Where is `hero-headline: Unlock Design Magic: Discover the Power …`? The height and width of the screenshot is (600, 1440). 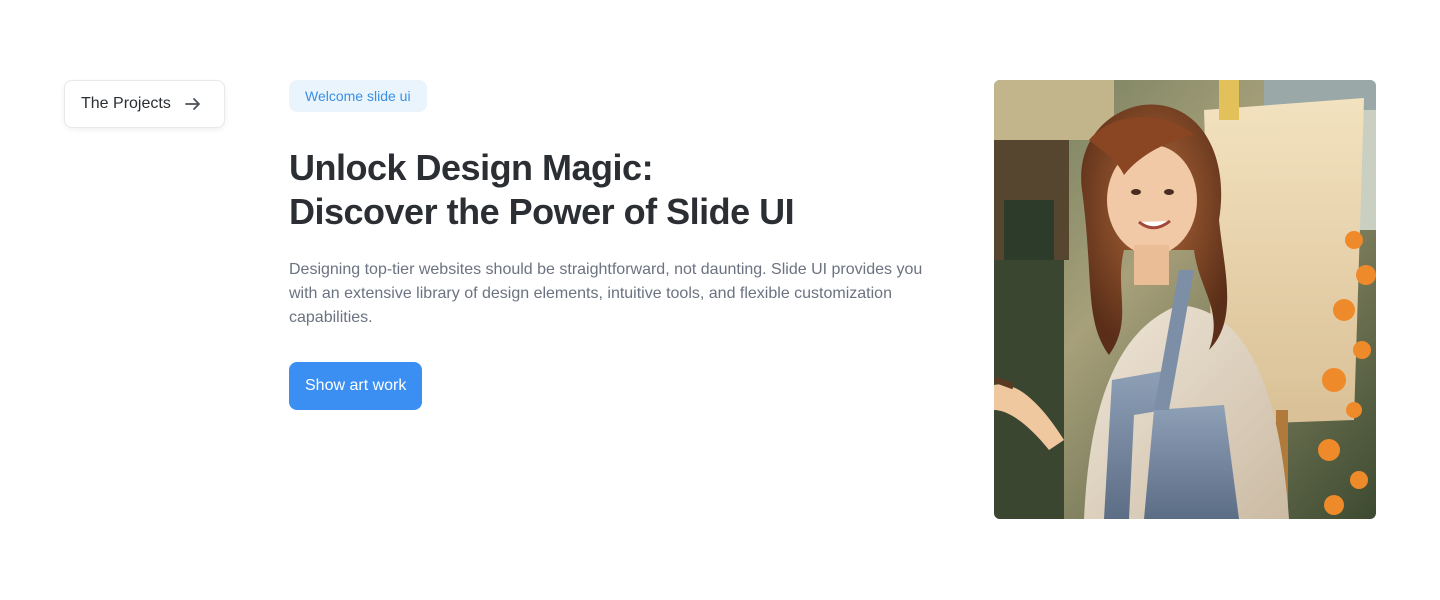 hero-headline: Unlock Design Magic: Discover the Power … is located at coordinates (614, 190).